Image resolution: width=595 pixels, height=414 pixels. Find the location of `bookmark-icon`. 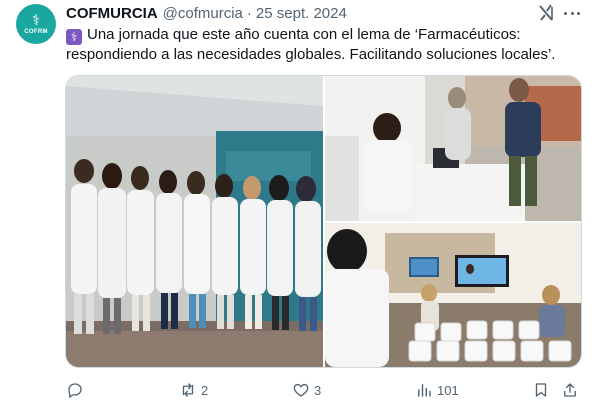

bookmark-icon is located at coordinates (541, 390).